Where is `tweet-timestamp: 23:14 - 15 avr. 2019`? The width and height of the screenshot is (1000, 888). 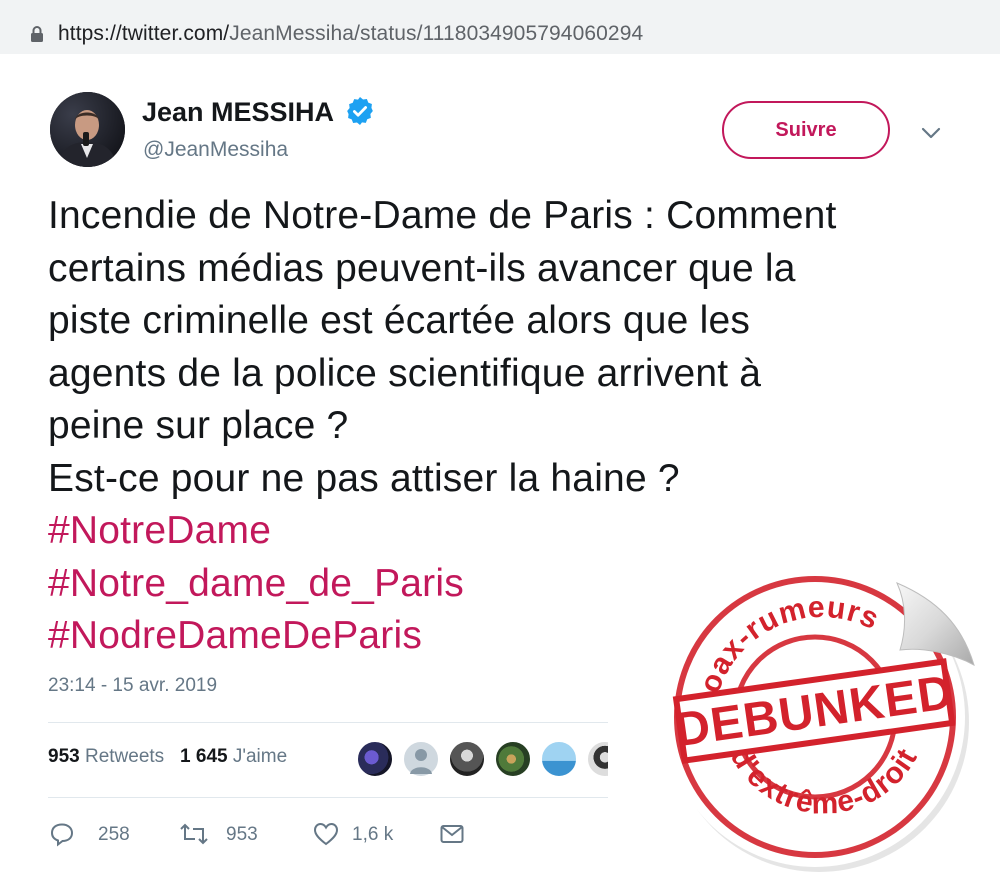
tweet-timestamp: 23:14 - 15 avr. 2019 is located at coordinates (132, 686).